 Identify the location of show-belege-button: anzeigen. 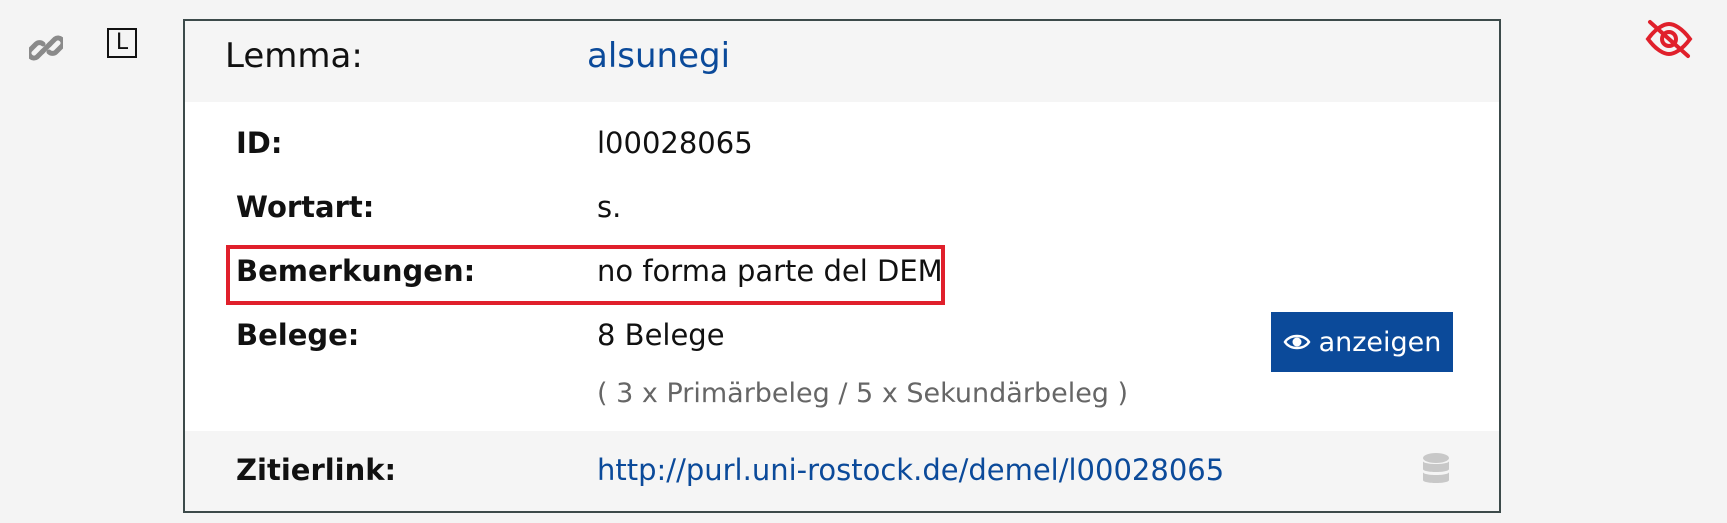
(1362, 342).